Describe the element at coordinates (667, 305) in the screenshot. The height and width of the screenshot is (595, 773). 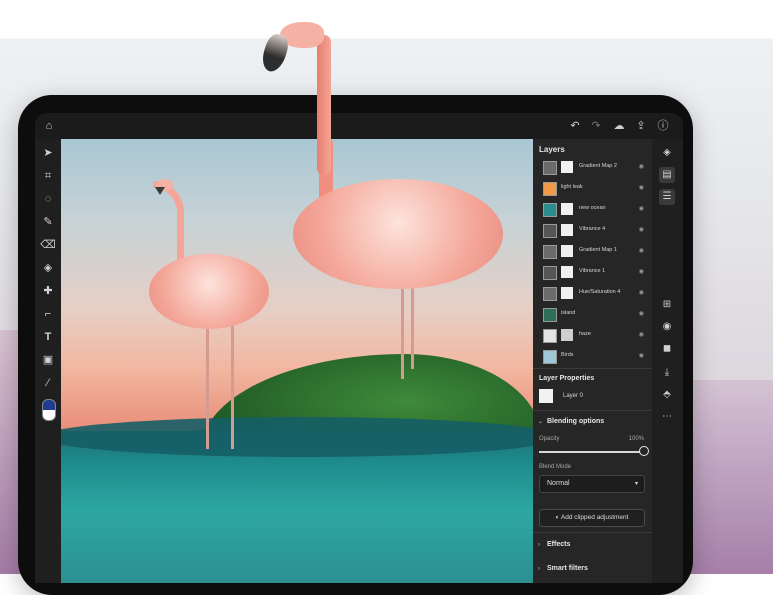
I see `add-layer-icon: ⊞` at that location.